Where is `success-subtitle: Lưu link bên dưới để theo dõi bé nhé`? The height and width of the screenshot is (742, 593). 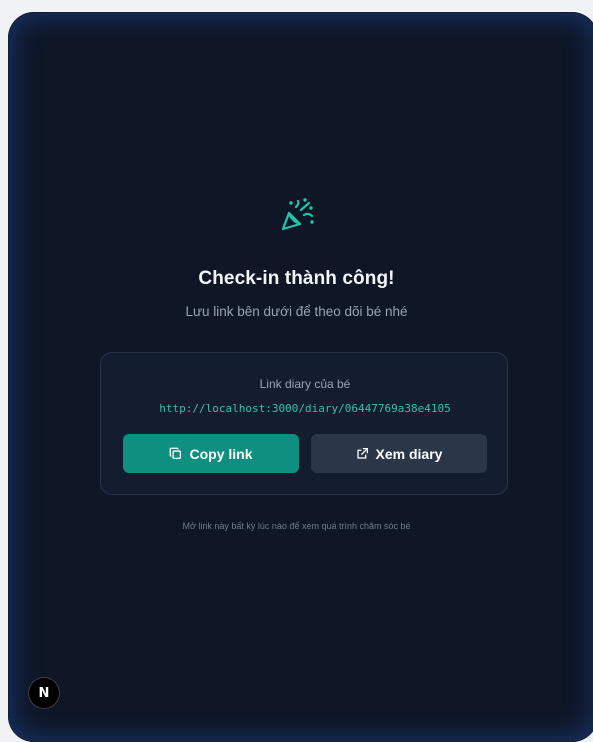
success-subtitle: Lưu link bên dưới để theo dõi bé nhé is located at coordinates (296, 311).